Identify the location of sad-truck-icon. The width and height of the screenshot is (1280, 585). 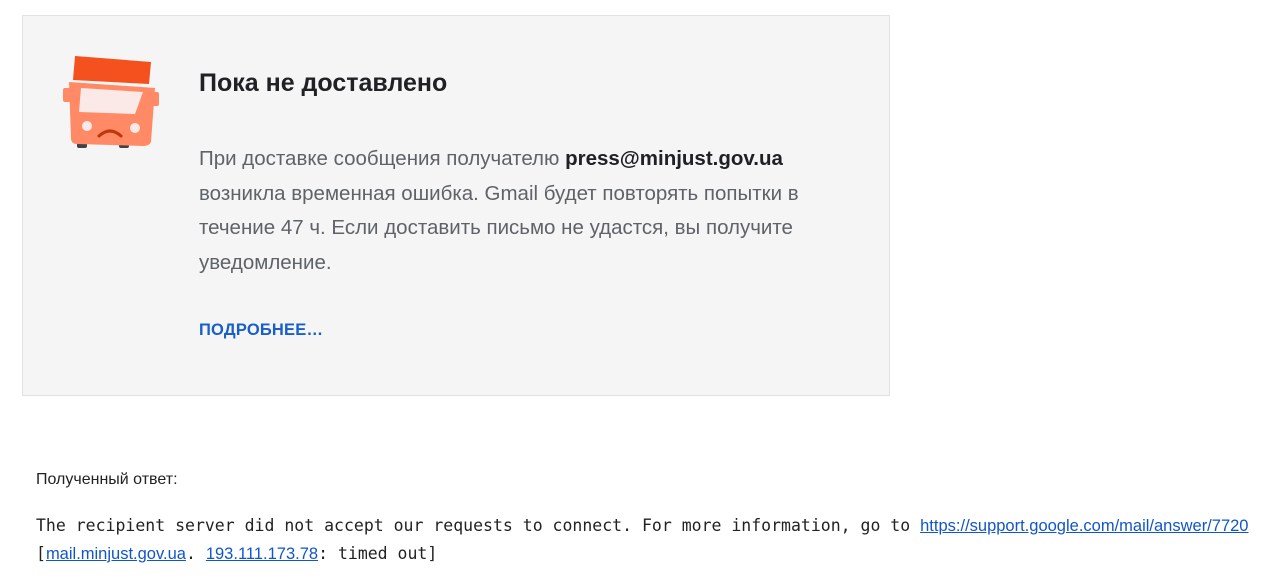
(111, 102).